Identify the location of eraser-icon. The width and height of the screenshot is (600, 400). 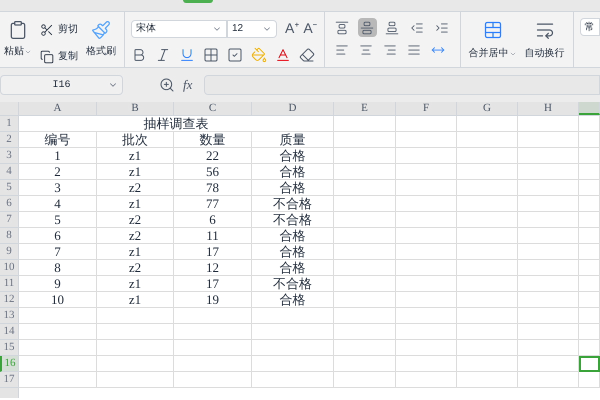
(307, 55).